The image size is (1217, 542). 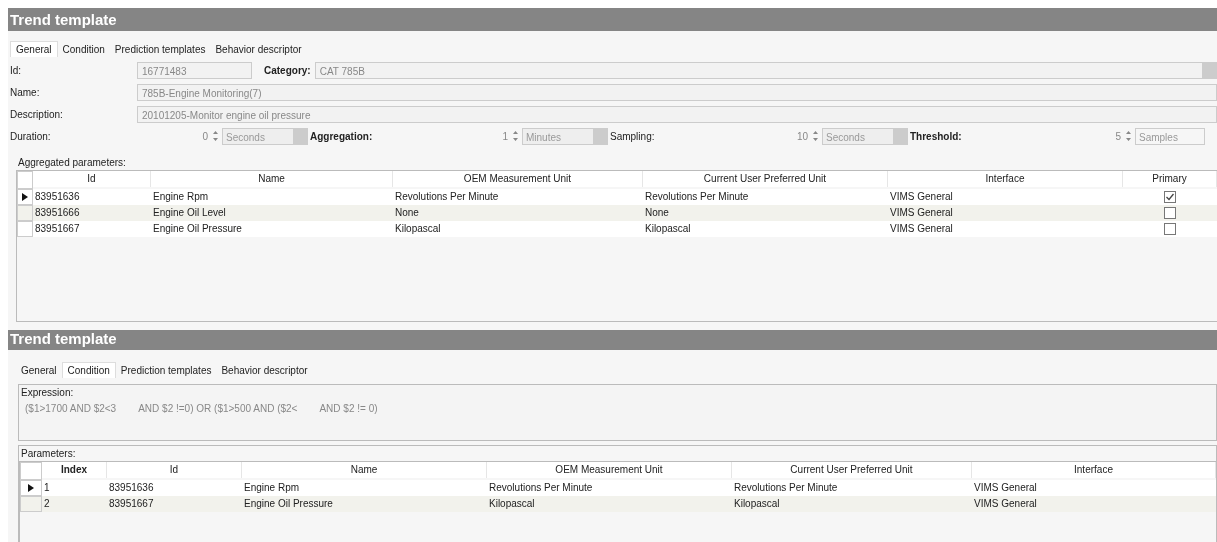 I want to click on field-label: Aggregation:, so click(x=341, y=136).